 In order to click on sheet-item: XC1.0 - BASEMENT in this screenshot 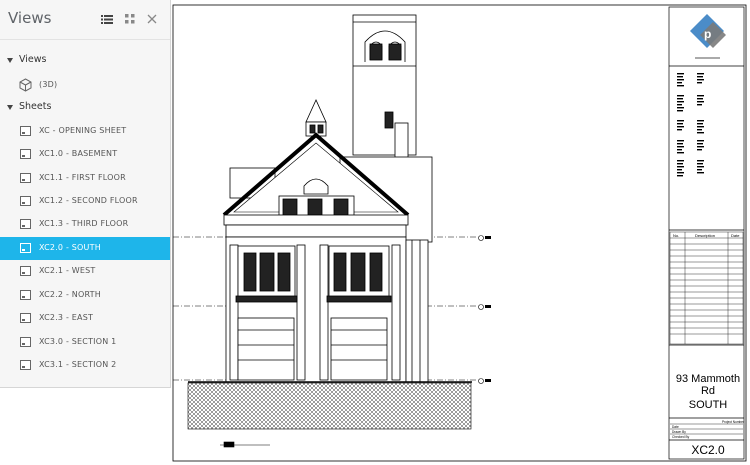, I will do `click(85, 154)`.